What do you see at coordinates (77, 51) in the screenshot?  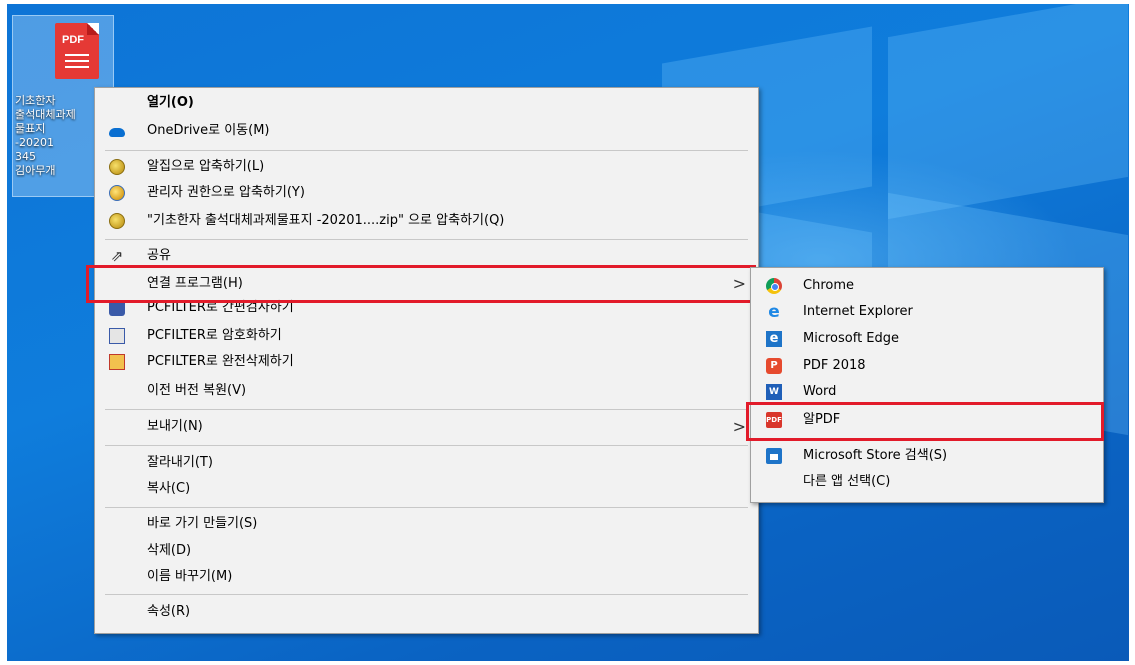 I see `pdf-file-icon: PDF` at bounding box center [77, 51].